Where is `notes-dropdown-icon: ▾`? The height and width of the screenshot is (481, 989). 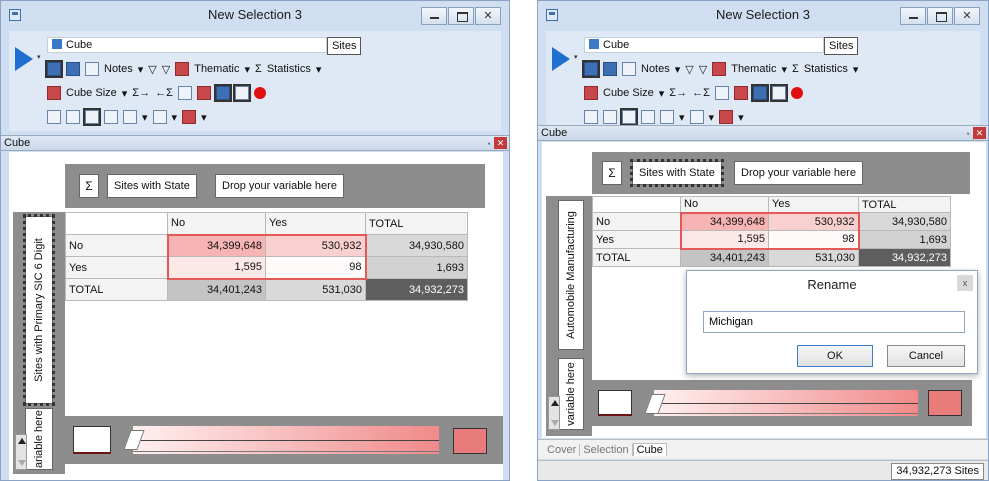 notes-dropdown-icon: ▾ is located at coordinates (678, 69).